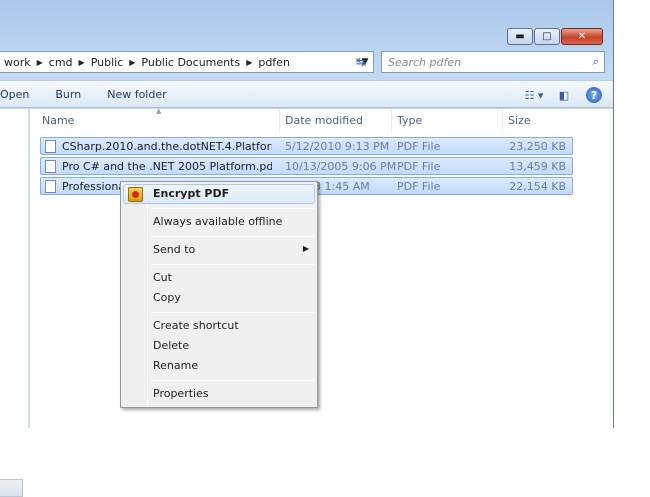 Image resolution: width=650 pixels, height=497 pixels. I want to click on caption-buttons: ▬ □ ✕, so click(554, 36).